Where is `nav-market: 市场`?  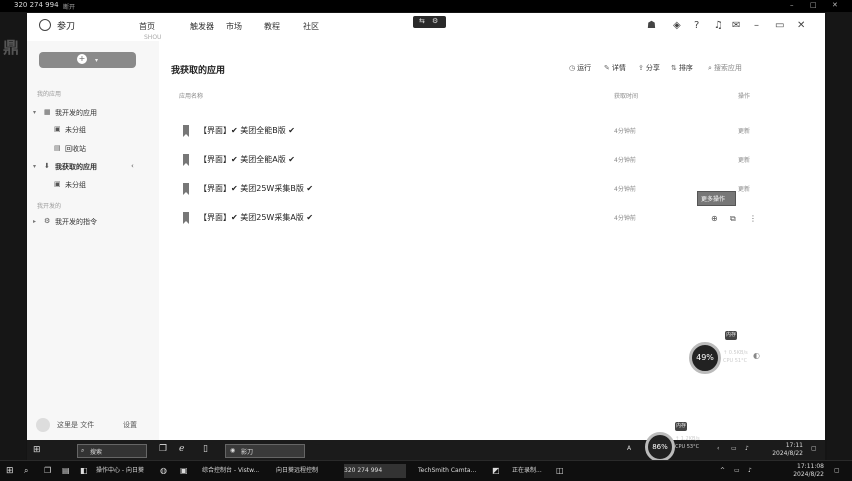
nav-market: 市场 is located at coordinates (234, 26).